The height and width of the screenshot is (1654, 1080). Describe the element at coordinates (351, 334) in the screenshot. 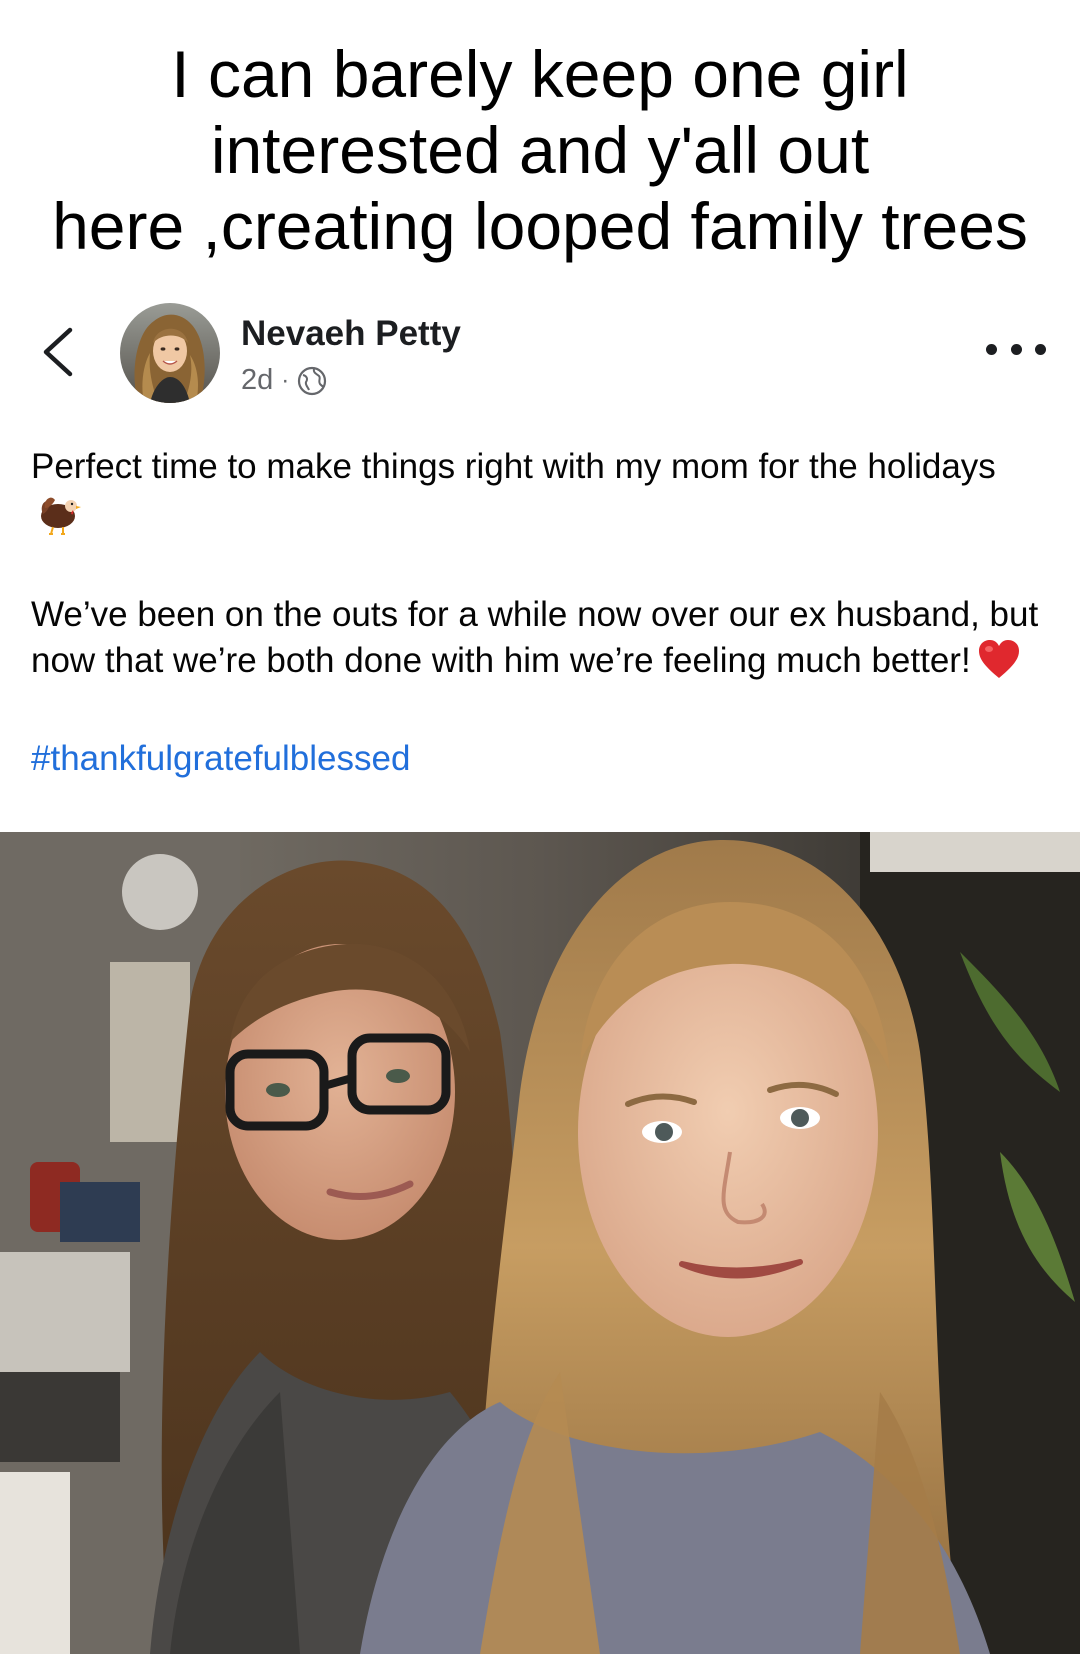

I see `author-name: Nevaeh Petty` at that location.